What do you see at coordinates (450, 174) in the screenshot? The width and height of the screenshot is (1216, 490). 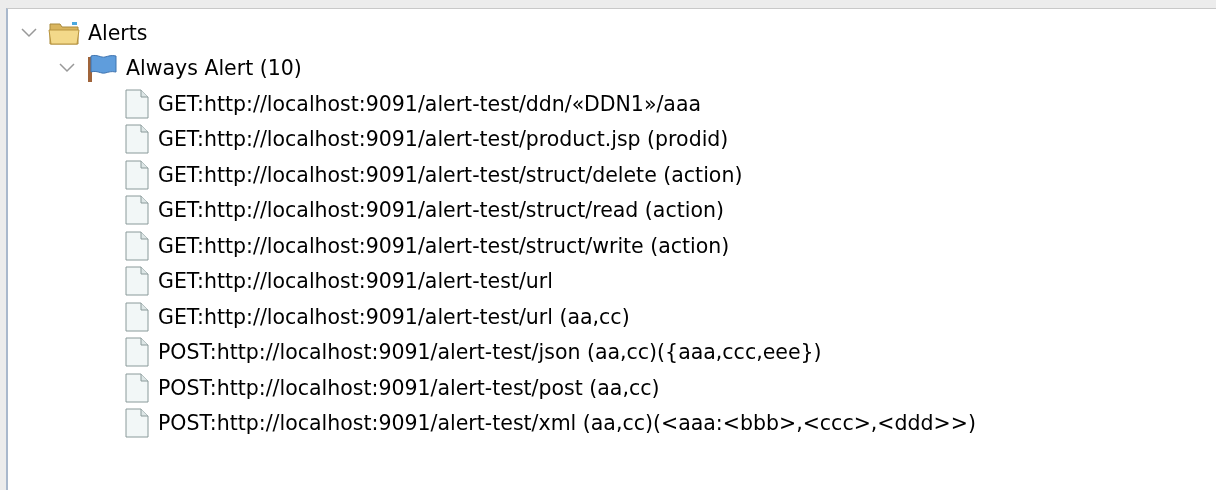 I see `tree-item: GET:http://localhost:9091/alert-test/struct/delete (action)` at bounding box center [450, 174].